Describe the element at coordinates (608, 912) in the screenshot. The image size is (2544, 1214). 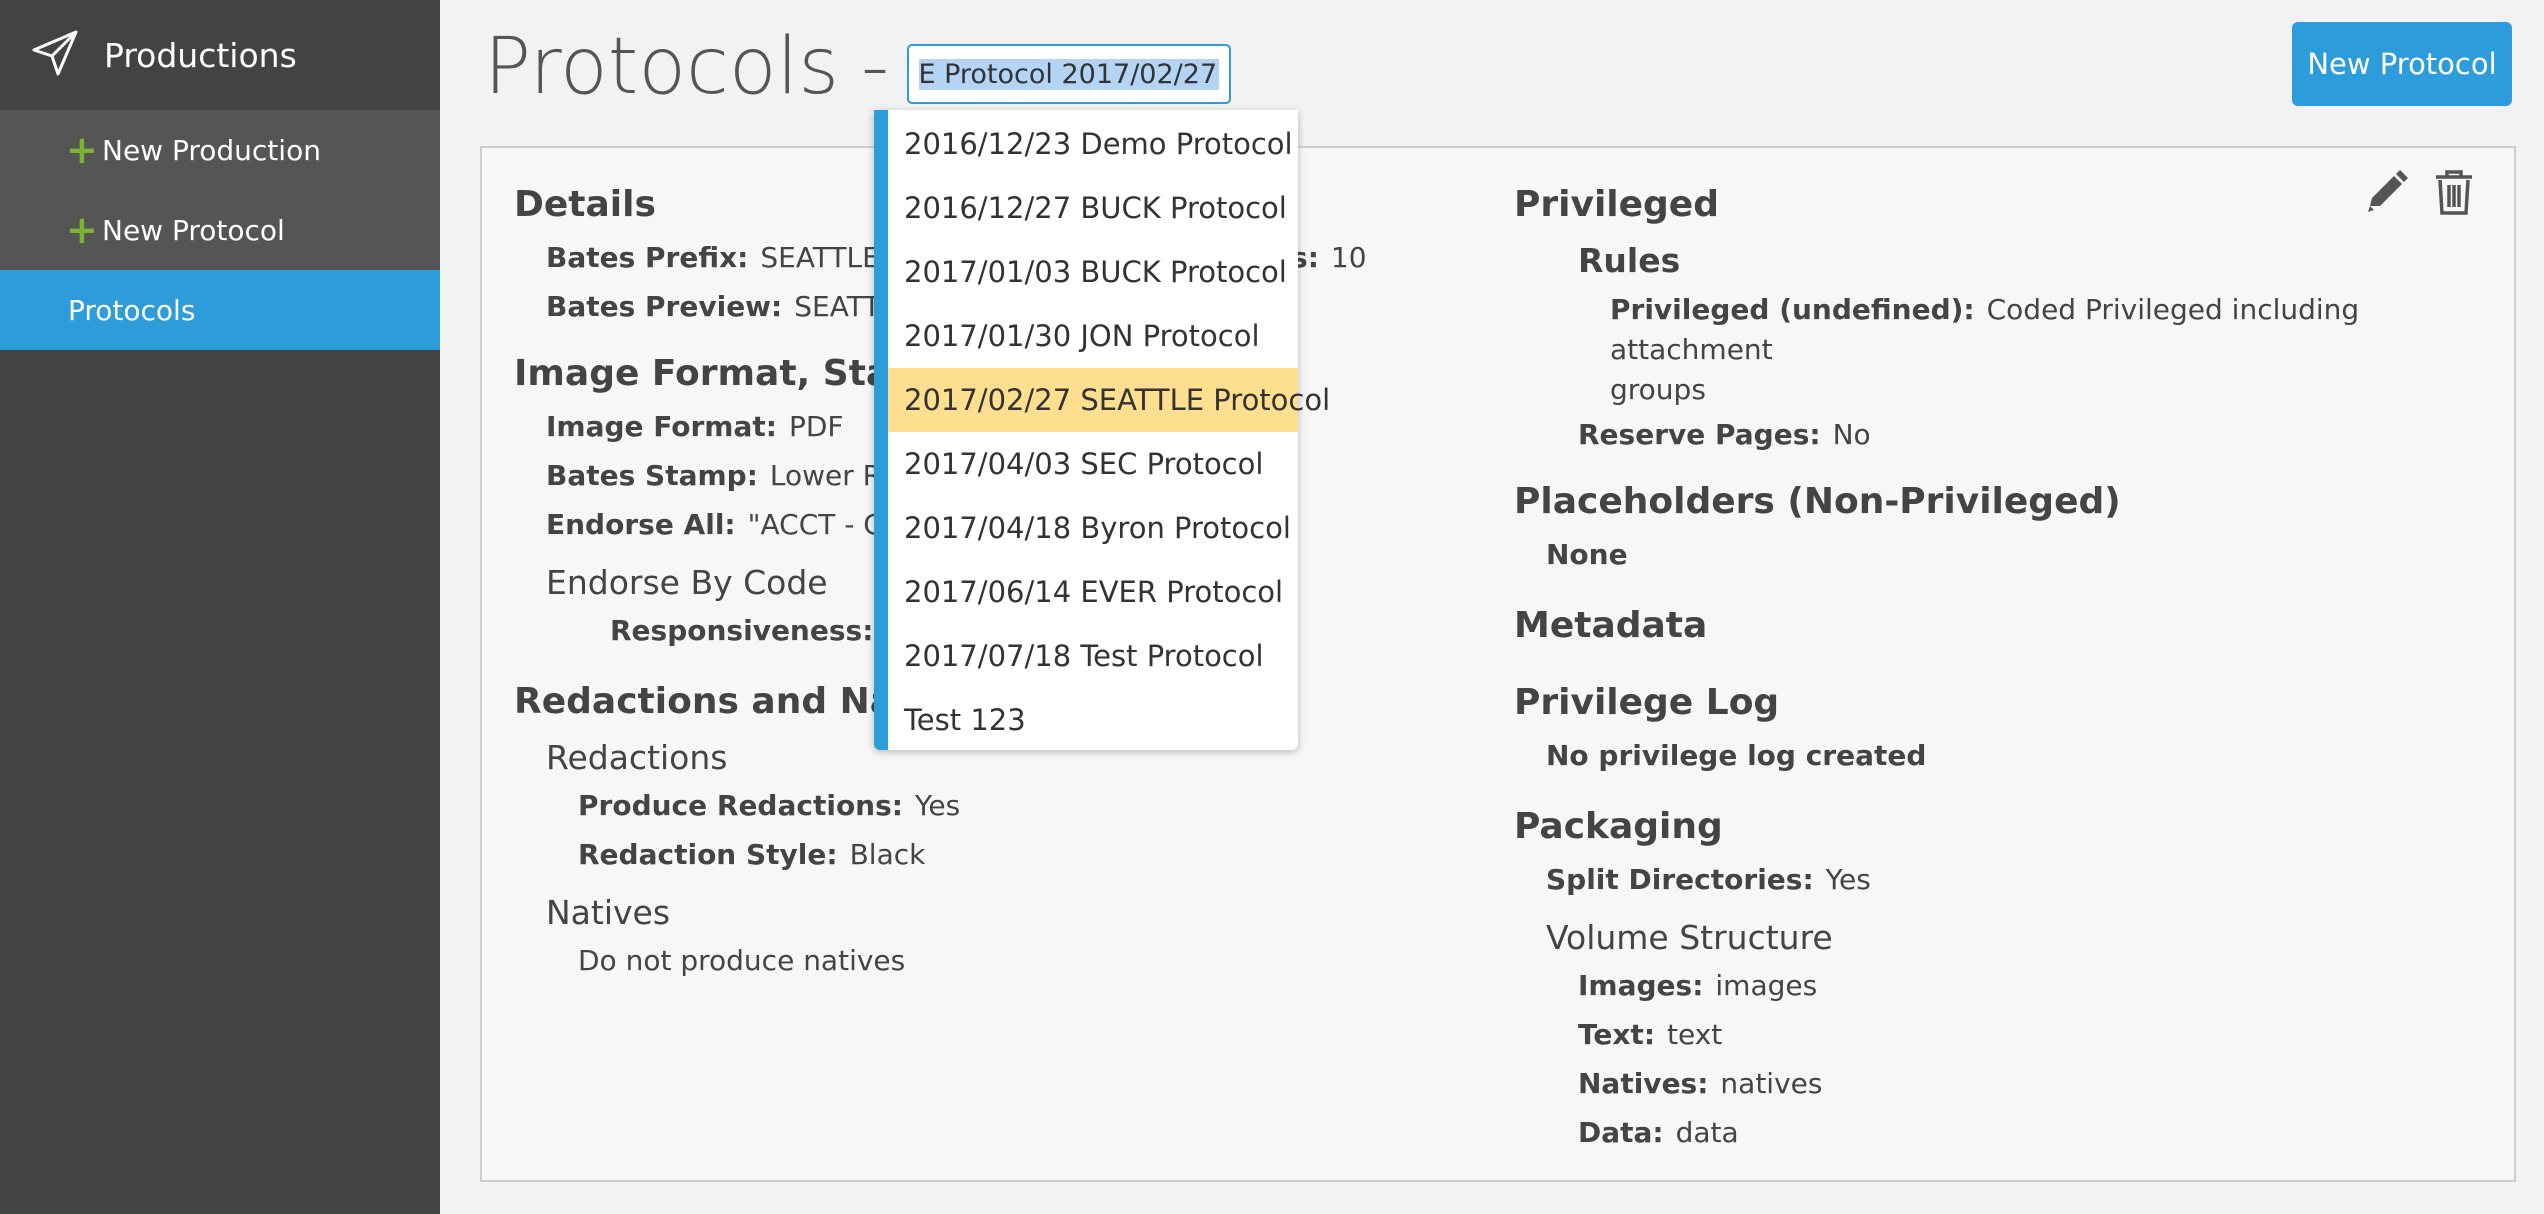
I see `natives-heading: Natives` at that location.